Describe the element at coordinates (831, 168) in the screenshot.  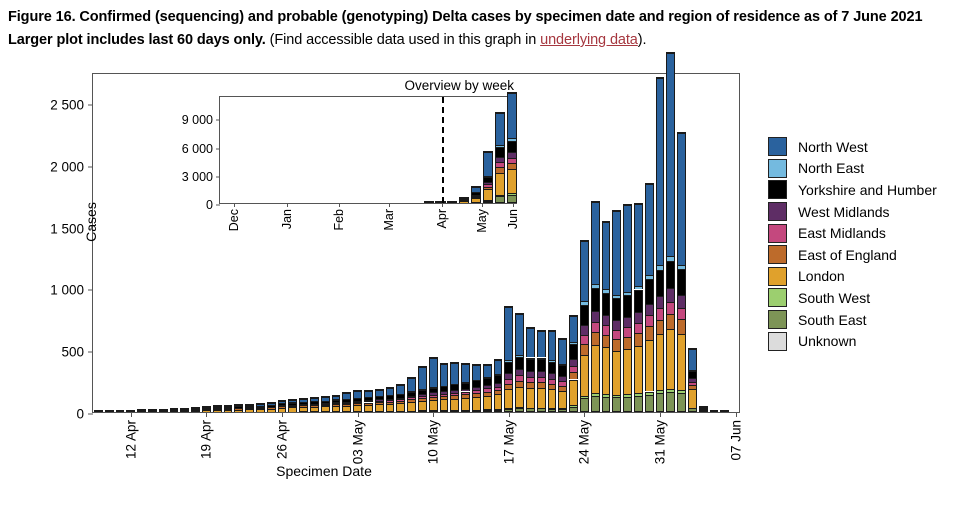
I see `legend-item-label: North East` at that location.